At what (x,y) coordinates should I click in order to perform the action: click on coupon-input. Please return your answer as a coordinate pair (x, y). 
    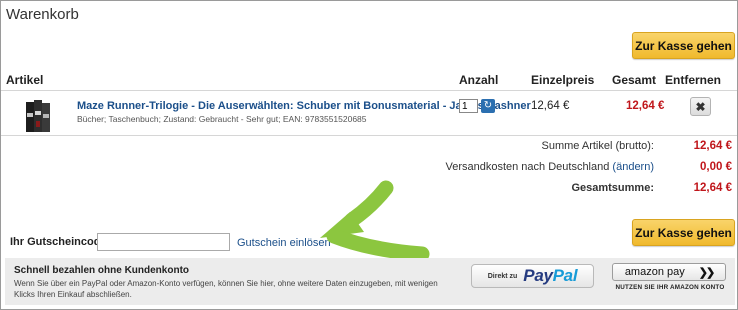
    Looking at the image, I should click on (163, 242).